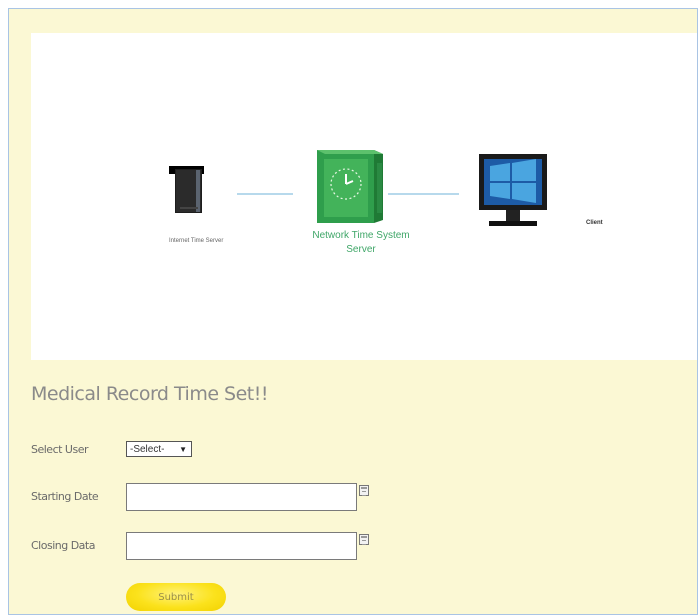 The image size is (699, 616). Describe the element at coordinates (65, 496) in the screenshot. I see `starting-date-label: Starting Date` at that location.